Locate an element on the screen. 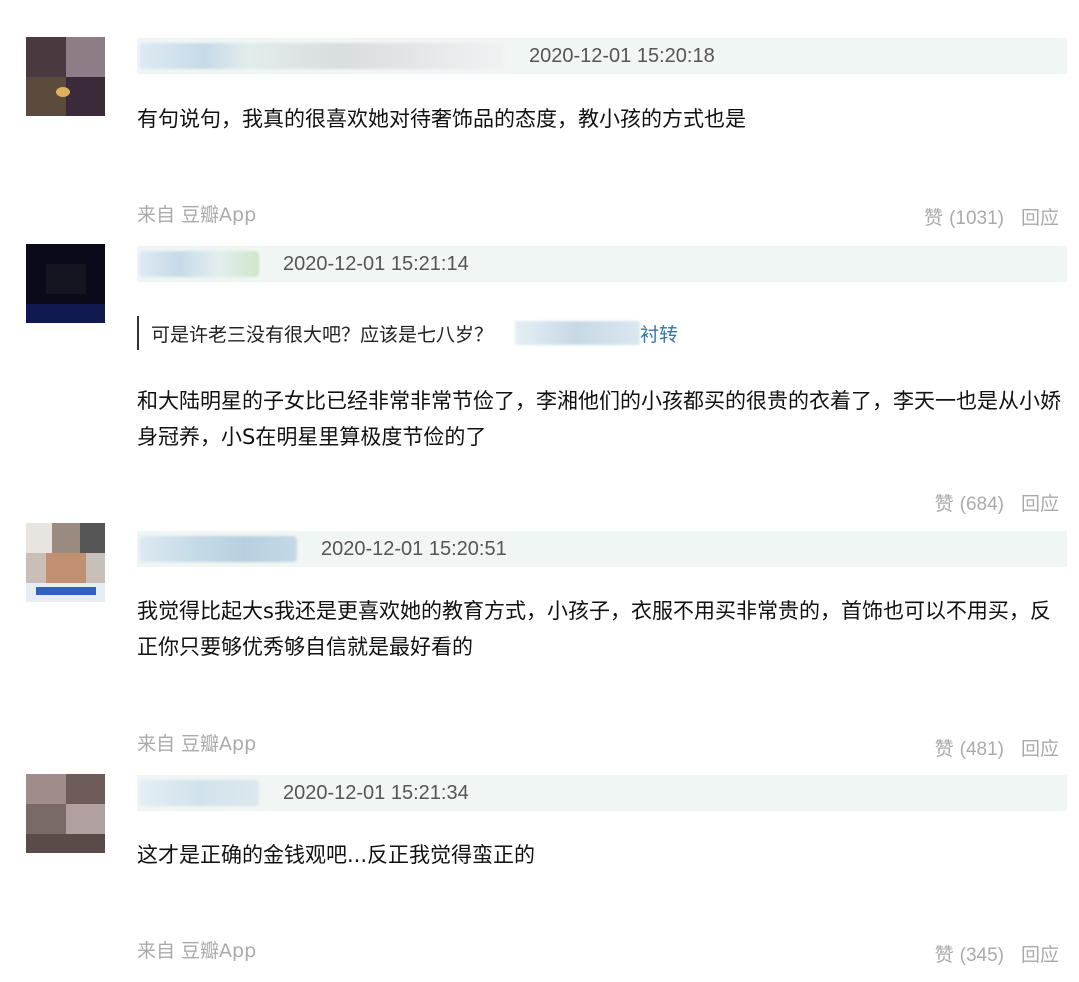  comment-actions: 赞 (481) 回应 is located at coordinates (997, 747).